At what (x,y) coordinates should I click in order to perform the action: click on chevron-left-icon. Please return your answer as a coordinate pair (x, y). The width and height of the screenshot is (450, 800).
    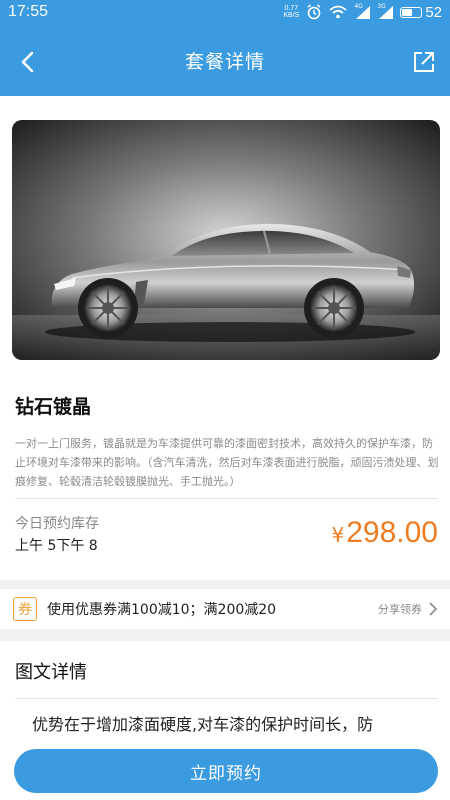
    Looking at the image, I should click on (28, 62).